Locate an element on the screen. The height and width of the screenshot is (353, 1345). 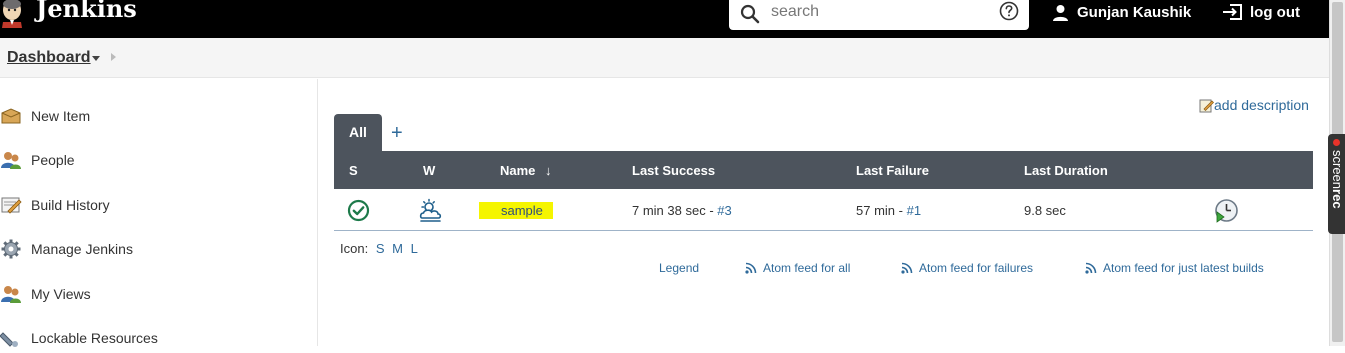
chevron-down-icon is located at coordinates (96, 58).